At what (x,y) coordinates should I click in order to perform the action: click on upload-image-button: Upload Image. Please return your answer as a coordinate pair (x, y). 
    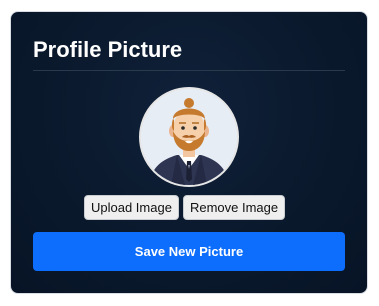
    Looking at the image, I should click on (131, 207).